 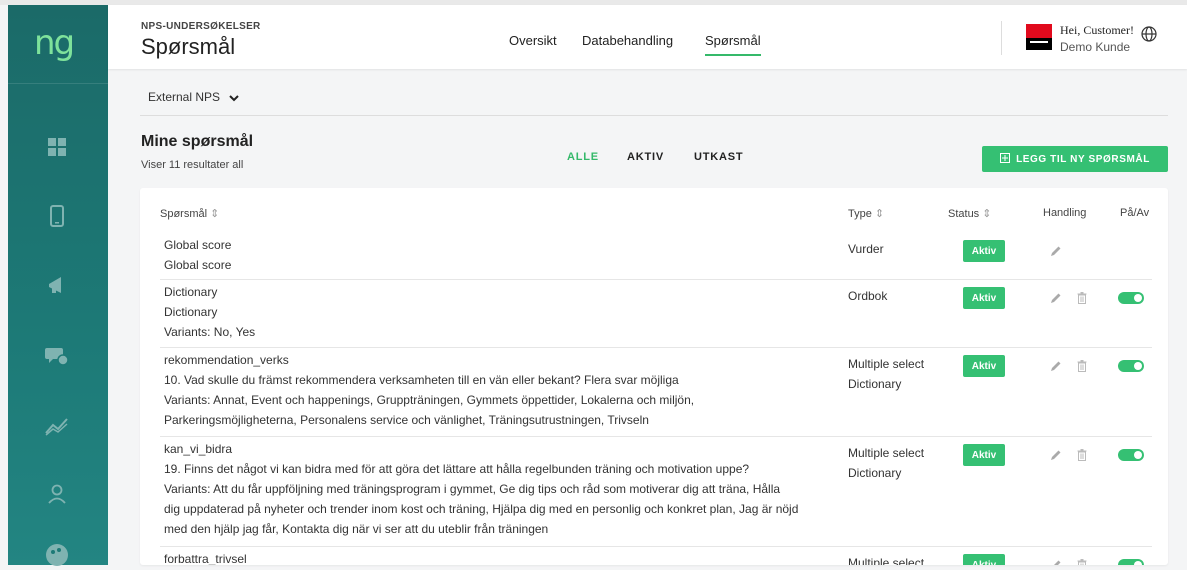 What do you see at coordinates (1097, 30) in the screenshot?
I see `greeting: Hei, Customer!` at bounding box center [1097, 30].